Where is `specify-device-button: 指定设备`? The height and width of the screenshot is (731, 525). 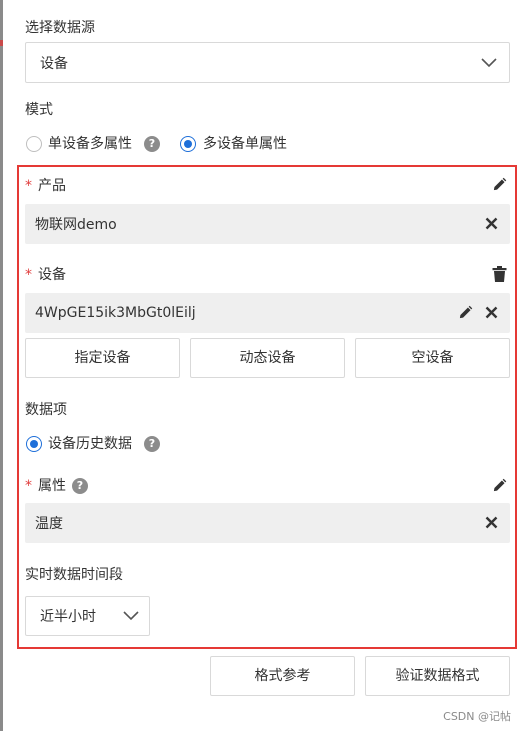
specify-device-button: 指定设备 is located at coordinates (102, 358).